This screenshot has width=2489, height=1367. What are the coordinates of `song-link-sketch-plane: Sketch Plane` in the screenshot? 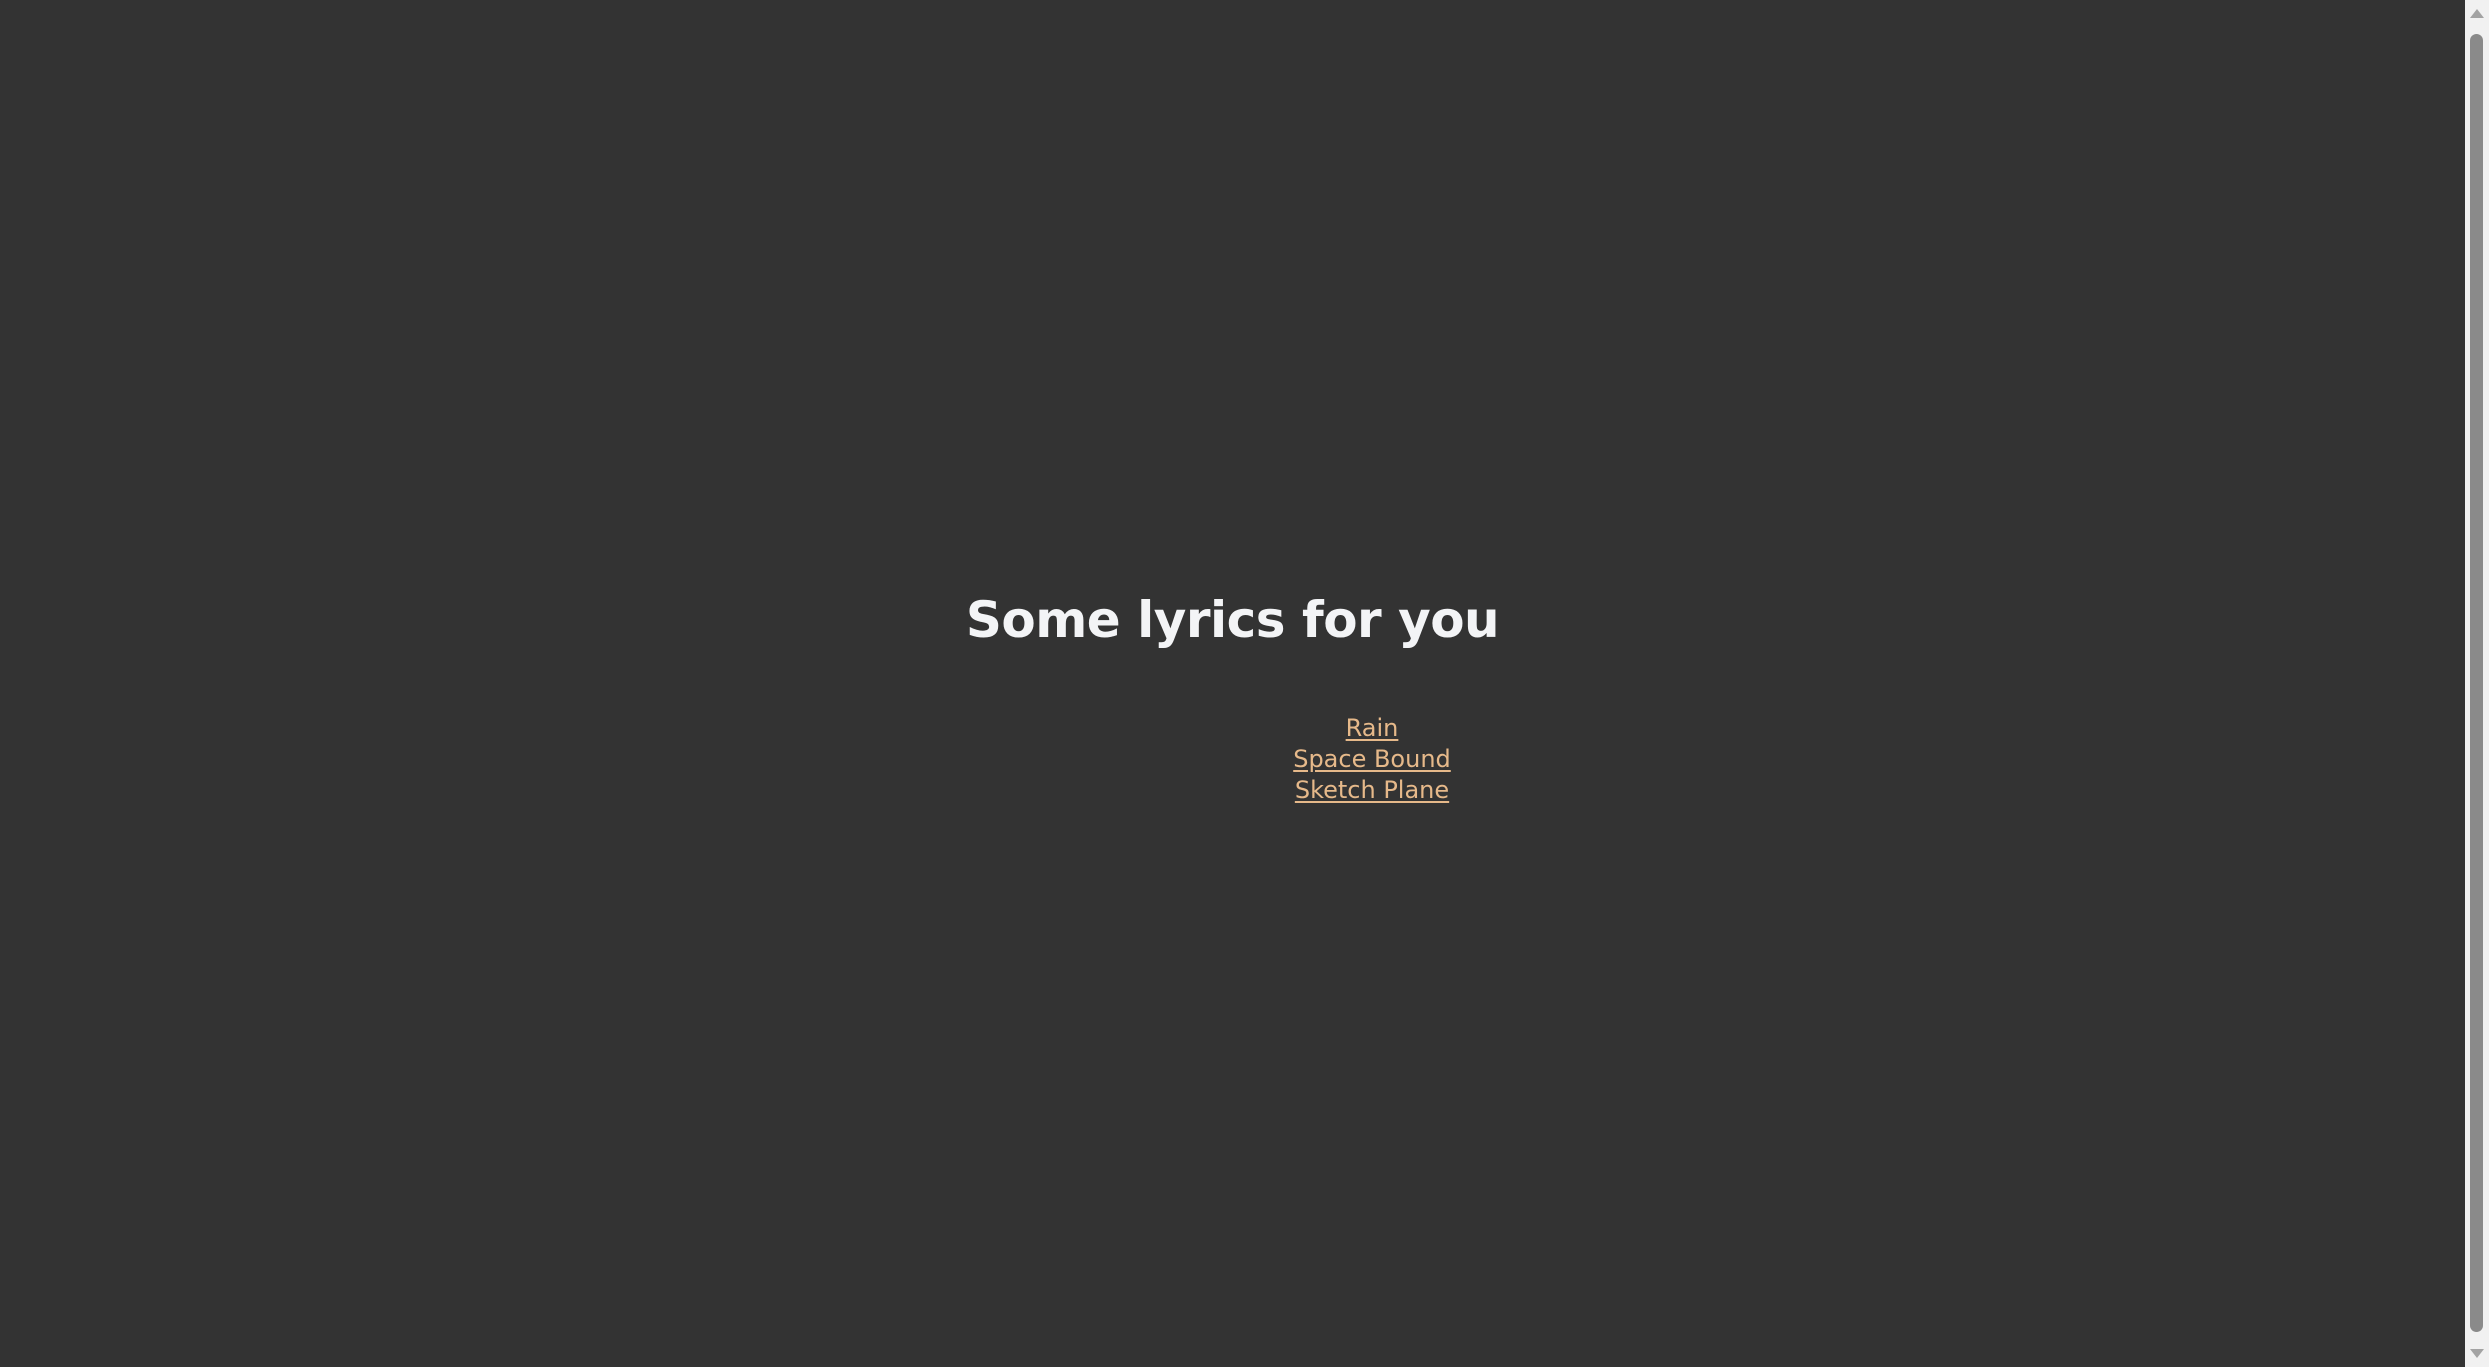 It's located at (1372, 790).